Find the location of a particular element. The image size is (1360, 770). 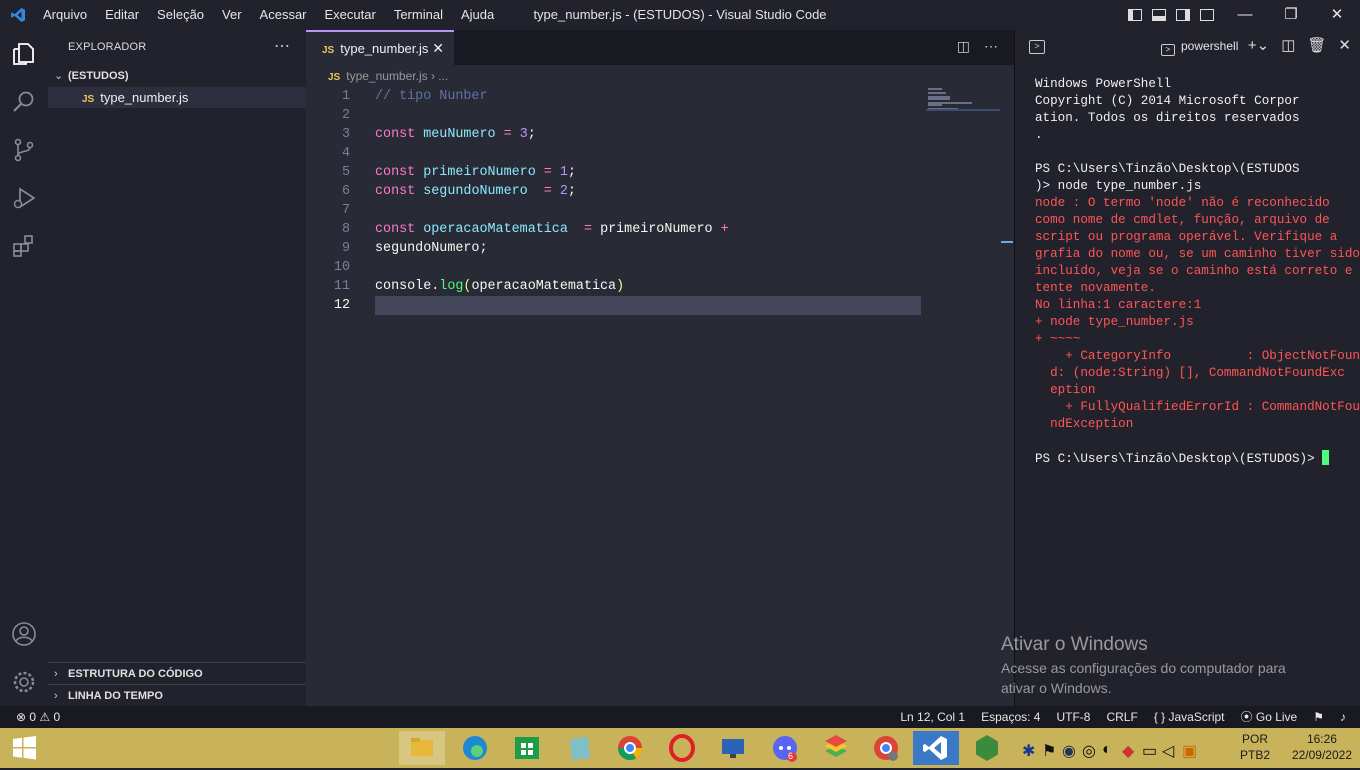

section-timeline: › LINHA DO TEMPO is located at coordinates (177, 695).